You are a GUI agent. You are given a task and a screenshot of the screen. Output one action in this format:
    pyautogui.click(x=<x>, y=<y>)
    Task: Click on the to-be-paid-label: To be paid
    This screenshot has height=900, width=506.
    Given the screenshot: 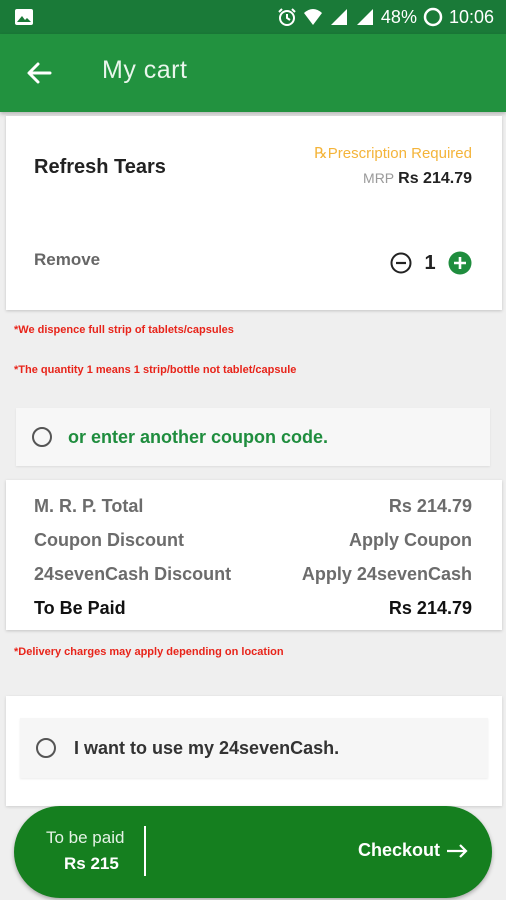 What is the action you would take?
    pyautogui.click(x=85, y=837)
    